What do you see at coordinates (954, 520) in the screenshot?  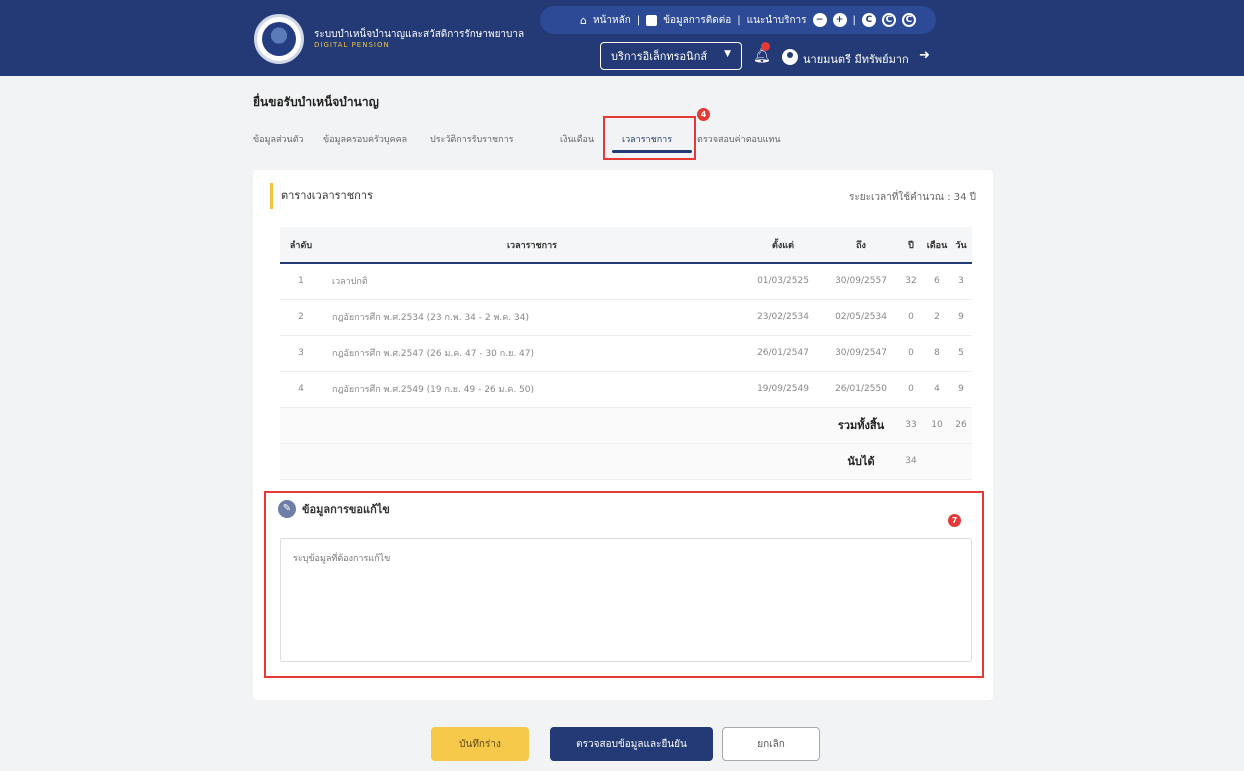 I see `step-marker-7: 7` at bounding box center [954, 520].